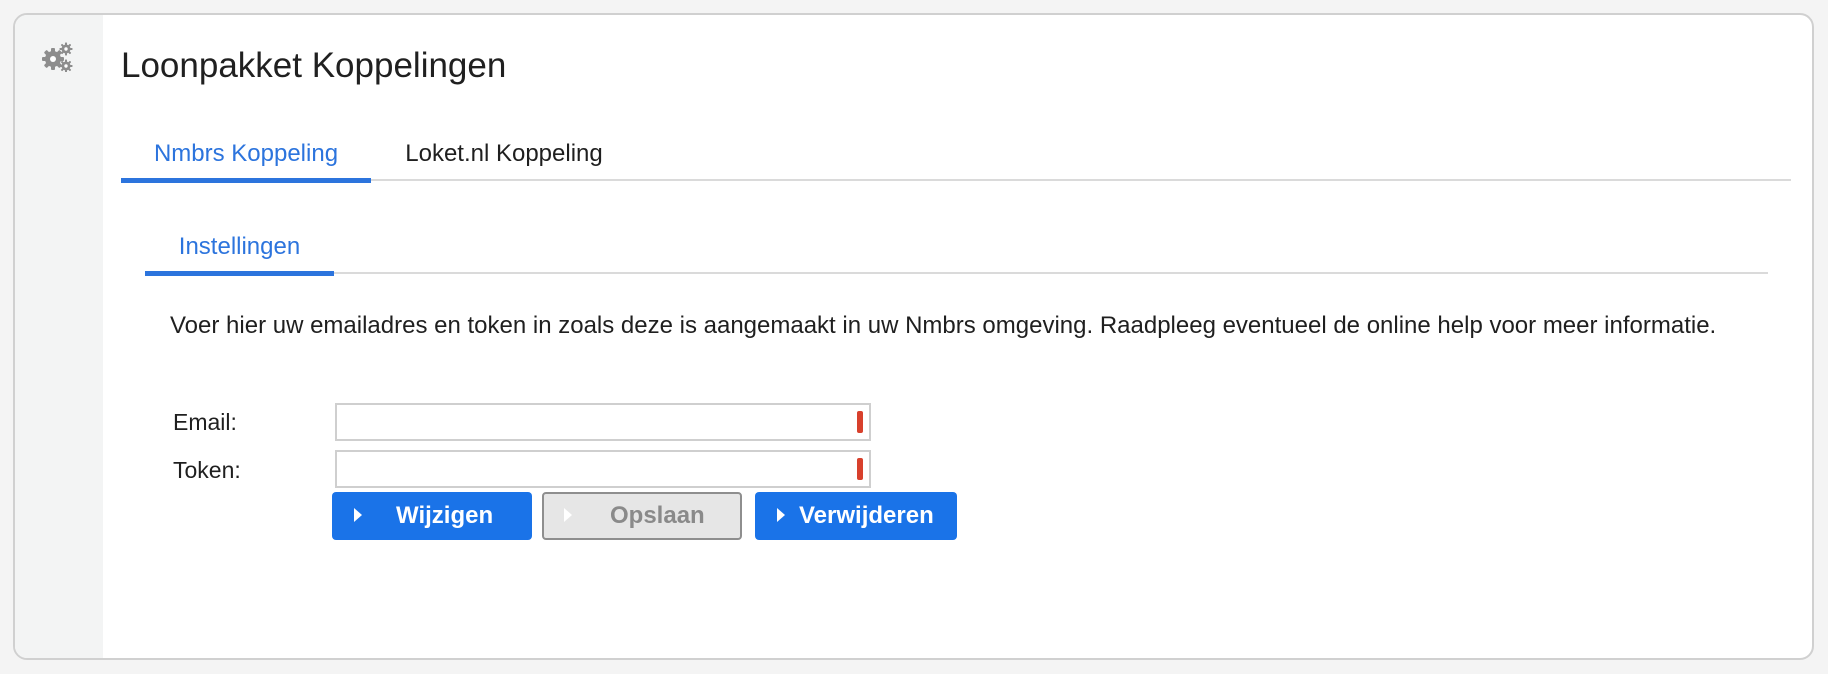  What do you see at coordinates (595, 423) in the screenshot?
I see `email-field` at bounding box center [595, 423].